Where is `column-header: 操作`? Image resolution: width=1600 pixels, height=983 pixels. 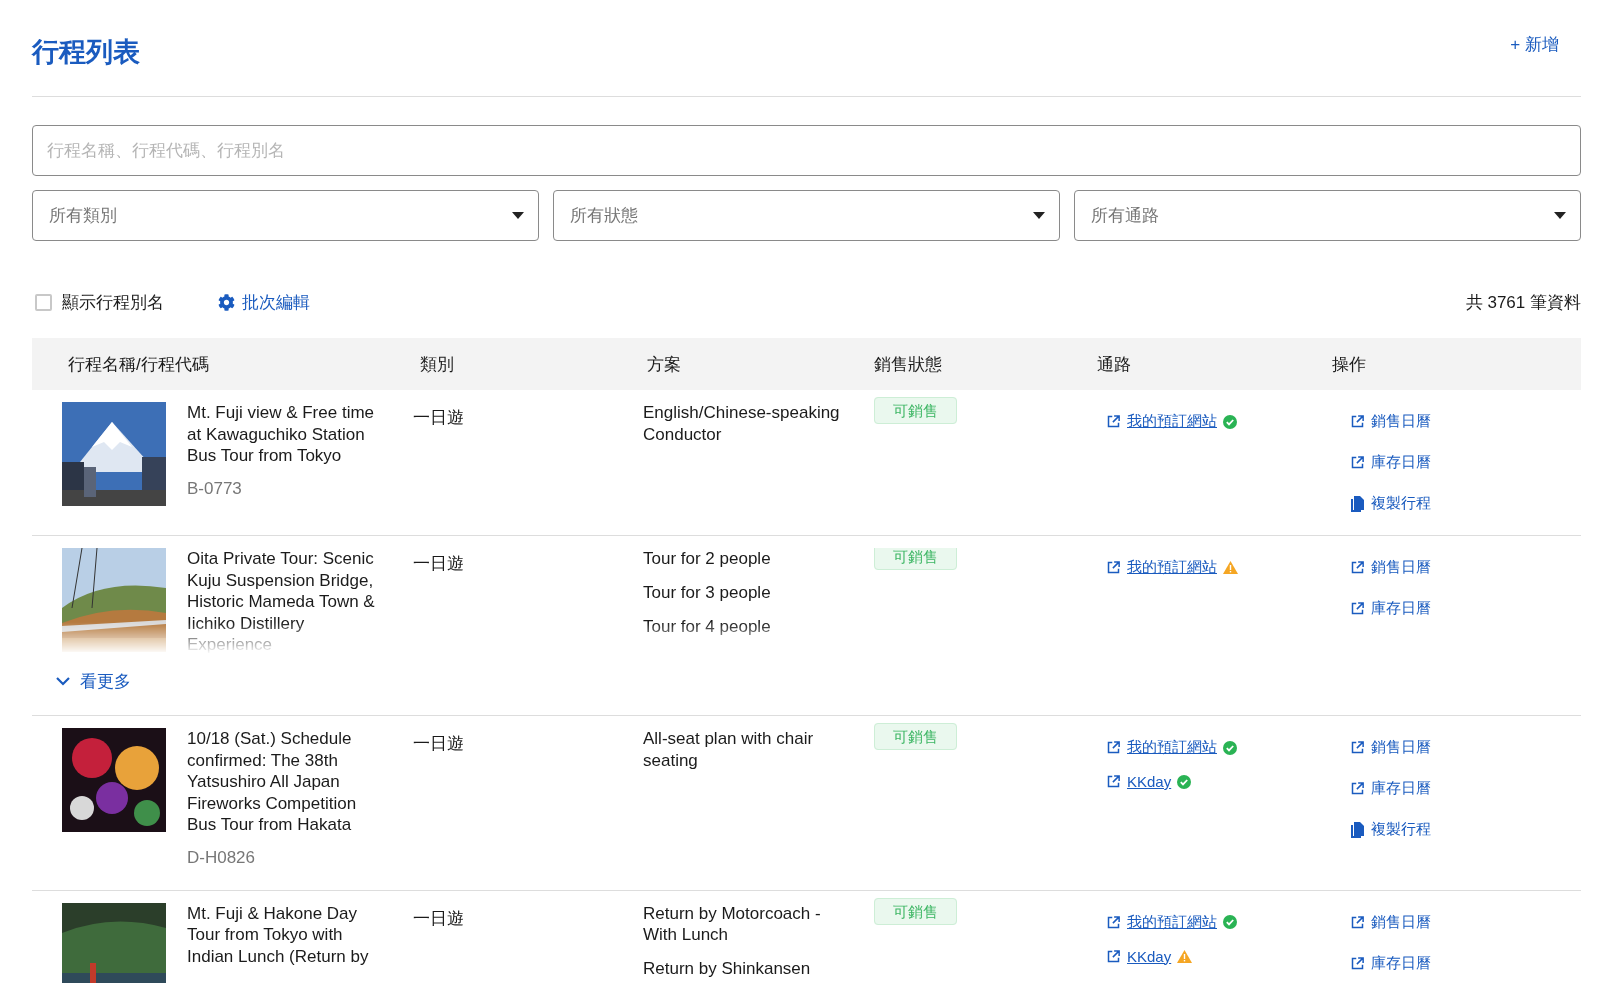
column-header: 操作 is located at coordinates (1349, 364).